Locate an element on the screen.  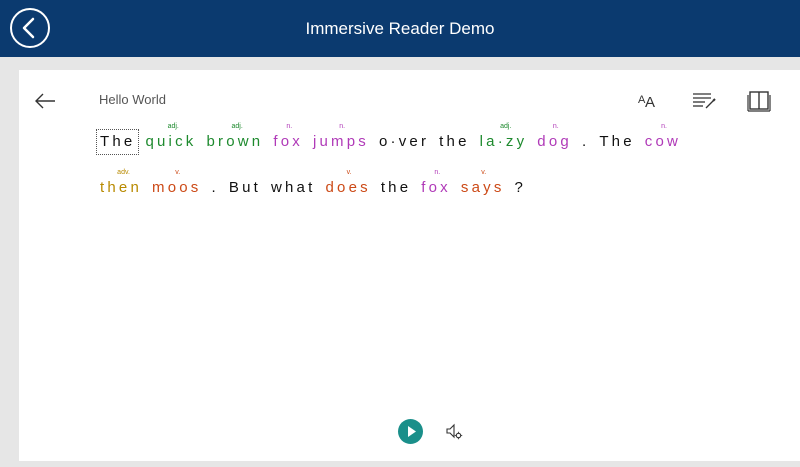
reader-word: n. dog is located at coordinates (554, 137).